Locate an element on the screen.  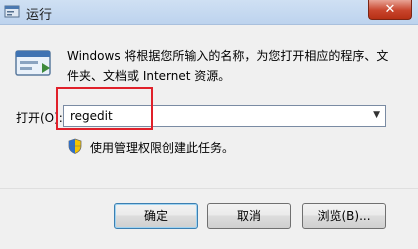
highlight-box is located at coordinates (104, 108).